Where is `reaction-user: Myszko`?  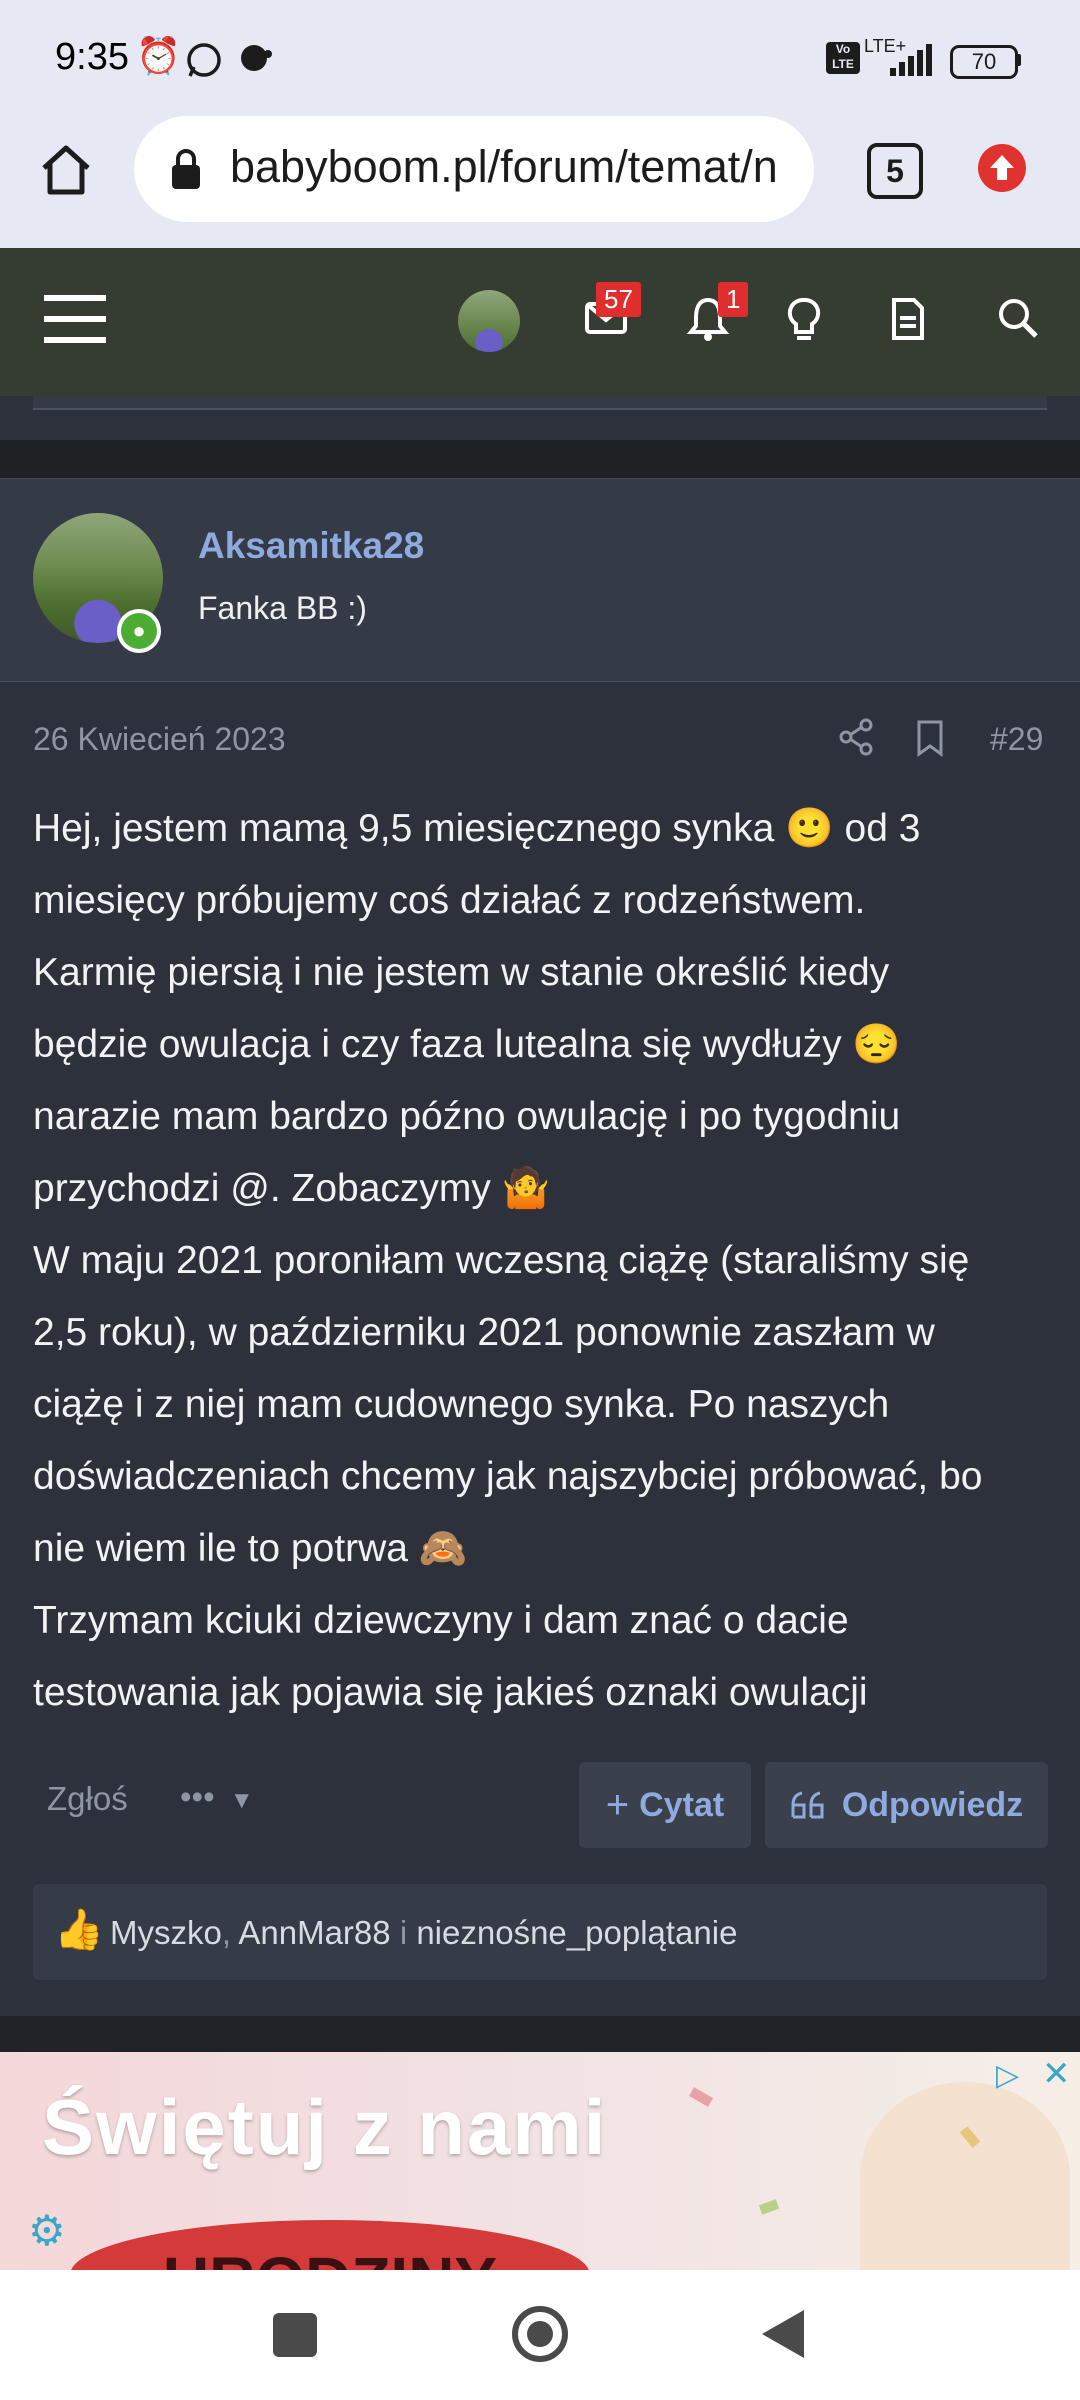
reaction-user: Myszko is located at coordinates (166, 1932).